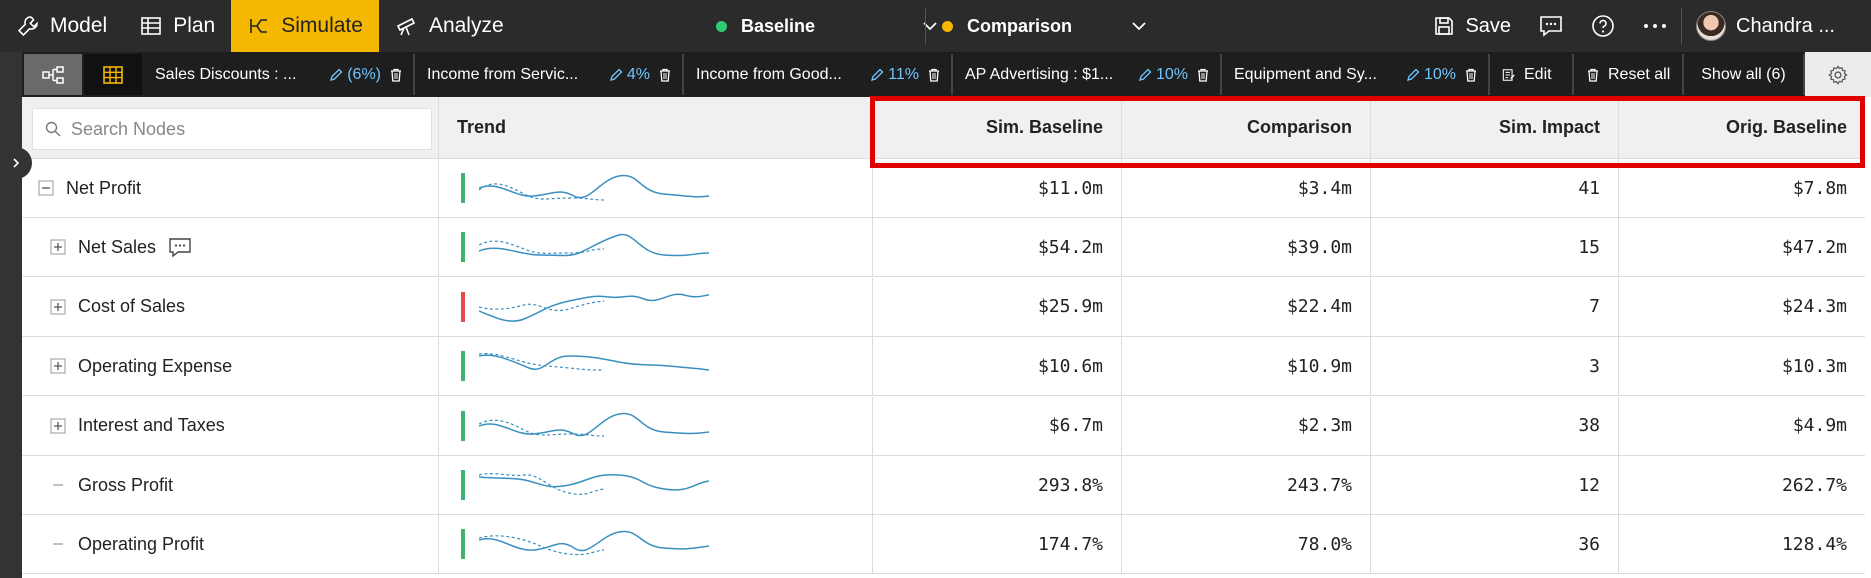 The image size is (1871, 578). I want to click on search-box, so click(232, 129).